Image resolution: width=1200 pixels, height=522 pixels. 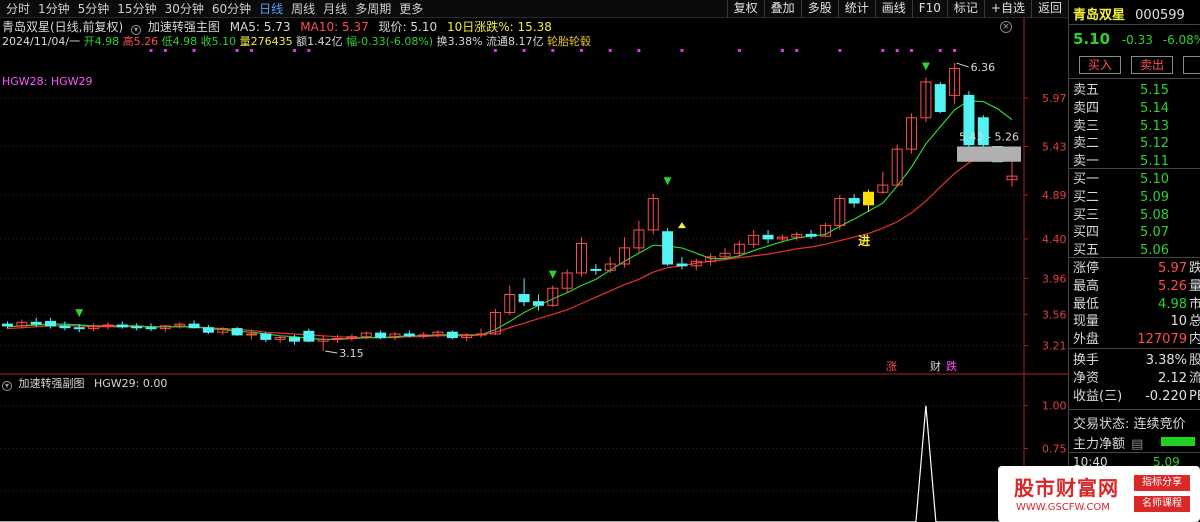 What do you see at coordinates (179, 41) in the screenshot?
I see `bar-low: 低4.98` at bounding box center [179, 41].